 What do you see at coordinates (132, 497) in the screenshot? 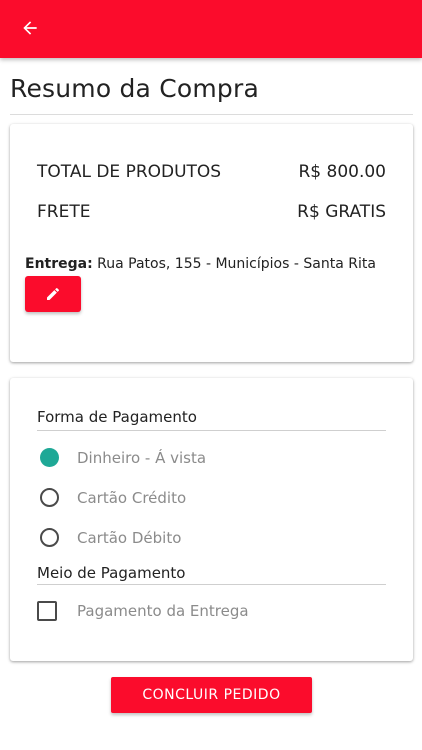
I see `radio-label-credit: Cartão Crédito` at bounding box center [132, 497].